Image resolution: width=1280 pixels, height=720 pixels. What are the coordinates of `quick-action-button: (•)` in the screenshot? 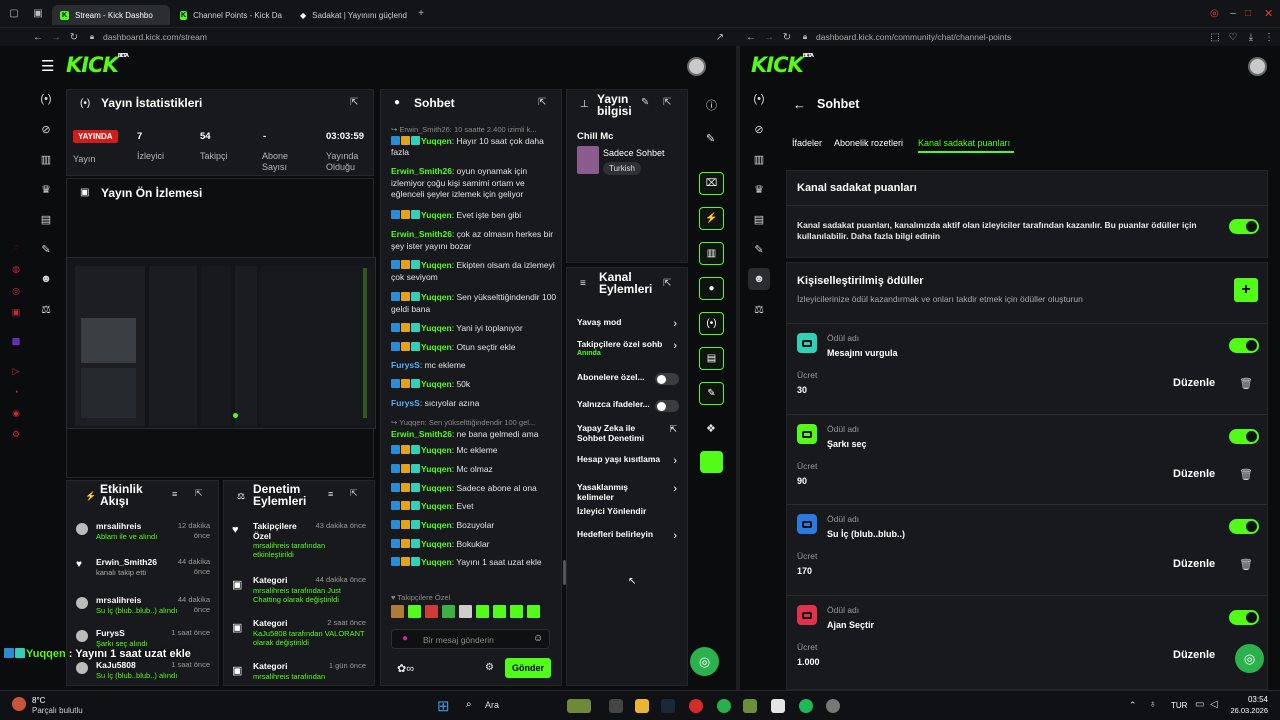 It's located at (711, 323).